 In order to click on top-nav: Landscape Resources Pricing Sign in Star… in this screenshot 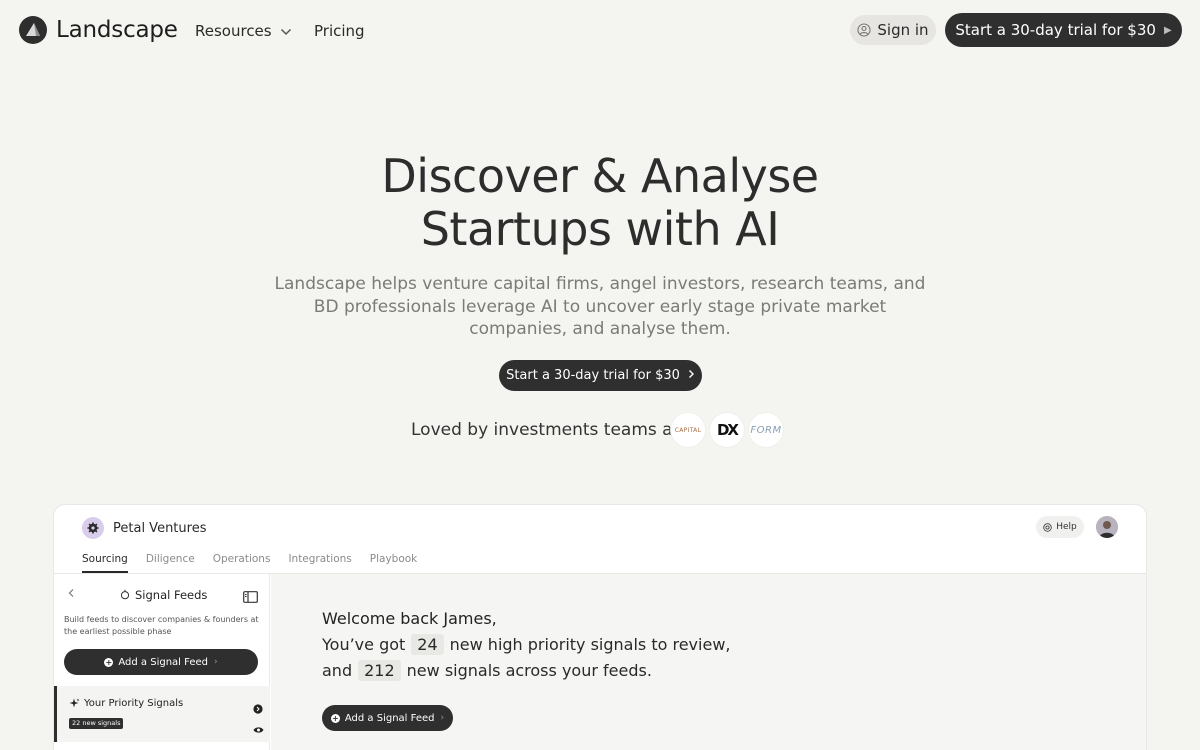, I will do `click(600, 30)`.